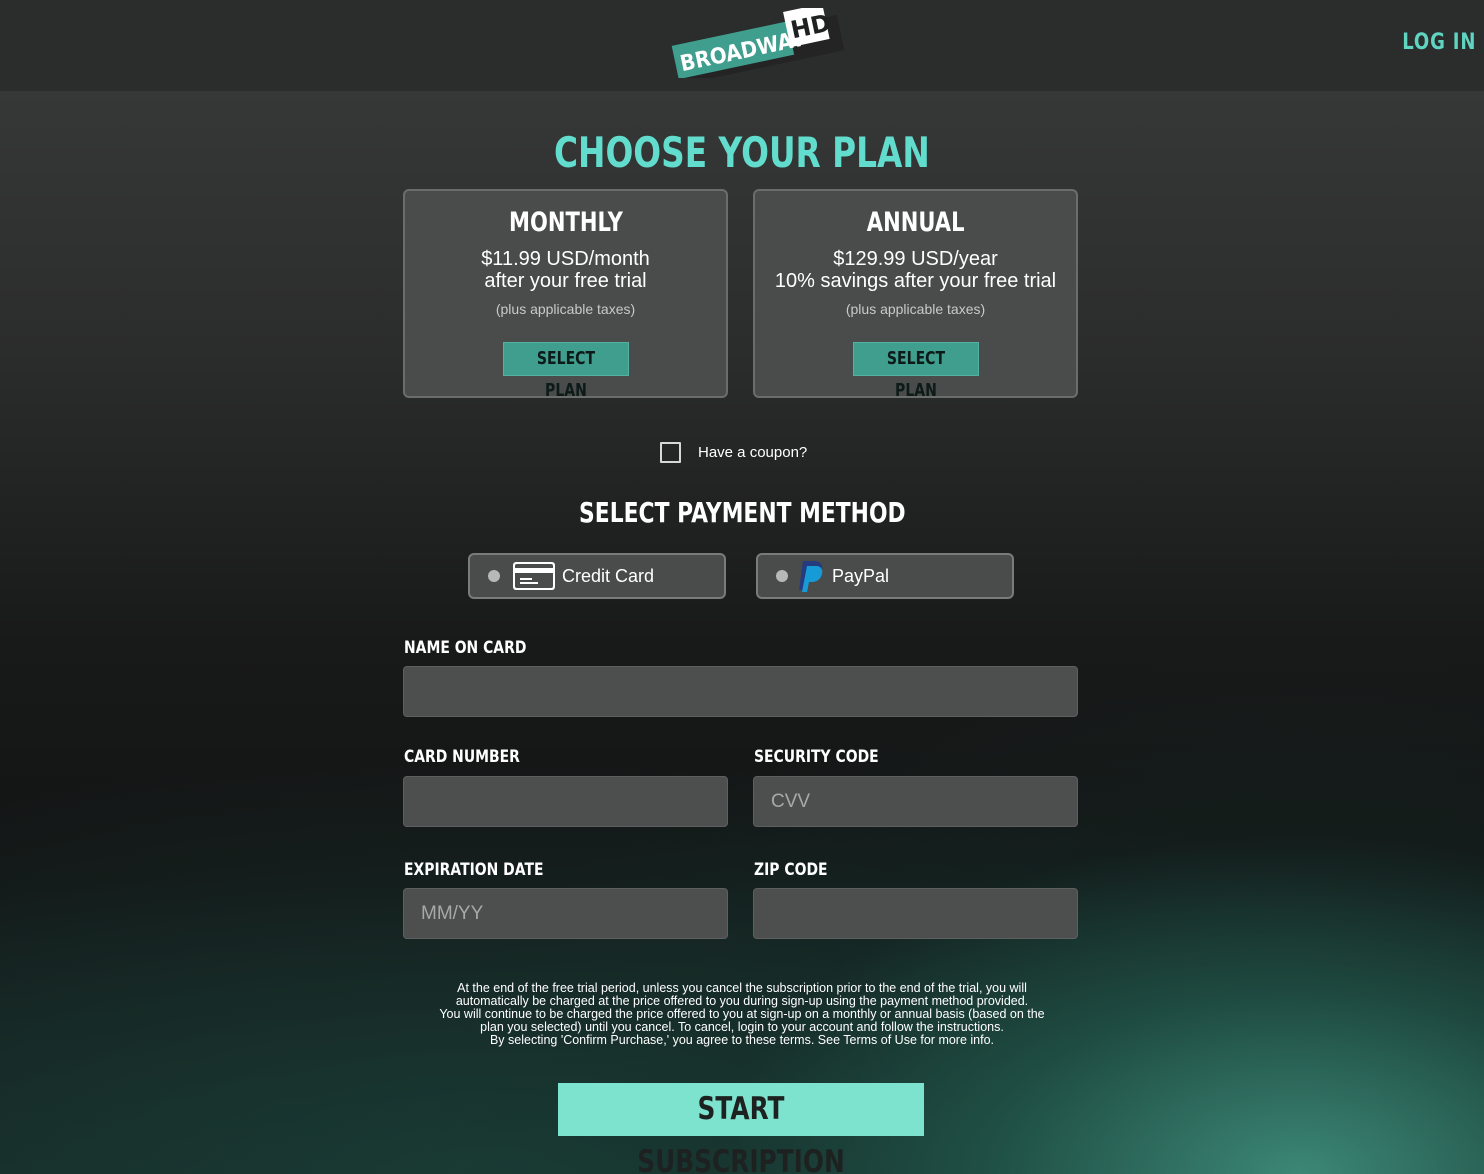 The height and width of the screenshot is (1174, 1484). What do you see at coordinates (565, 801) in the screenshot?
I see `card-number-input` at bounding box center [565, 801].